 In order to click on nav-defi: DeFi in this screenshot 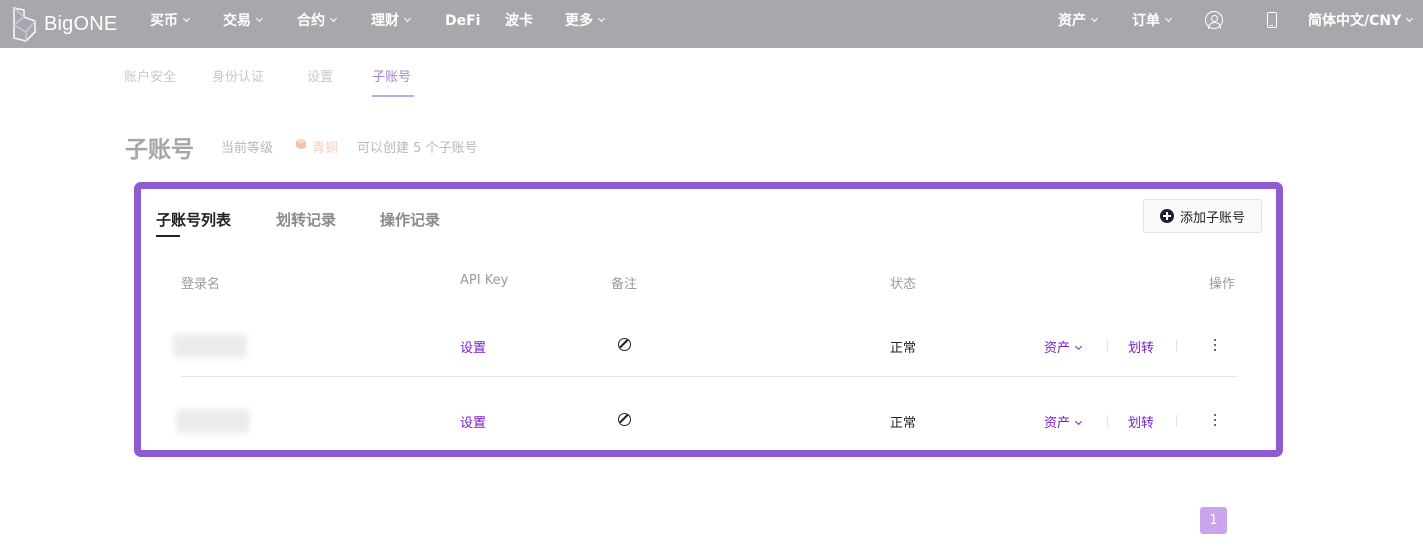, I will do `click(462, 24)`.